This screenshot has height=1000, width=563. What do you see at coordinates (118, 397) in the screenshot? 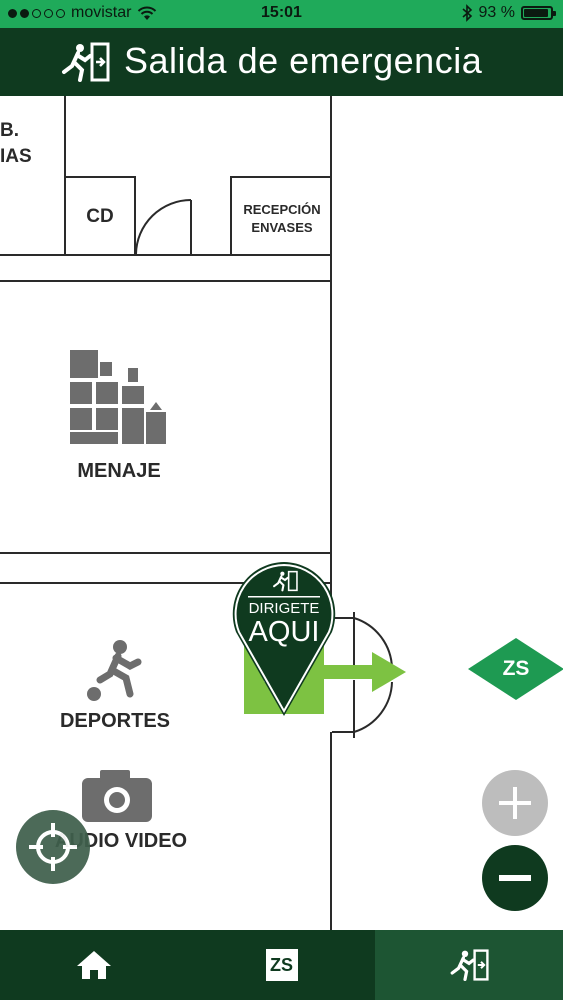
I see `kitchenware-icon` at bounding box center [118, 397].